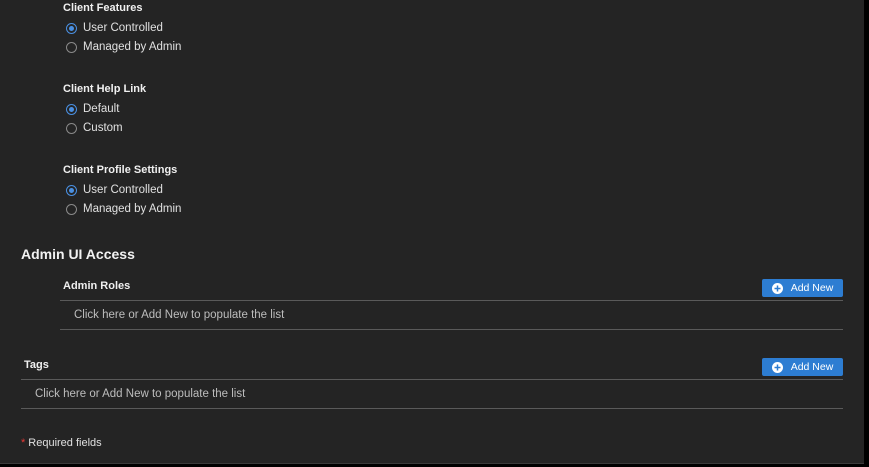 This screenshot has width=869, height=467. Describe the element at coordinates (23, 443) in the screenshot. I see `required-star: *` at that location.